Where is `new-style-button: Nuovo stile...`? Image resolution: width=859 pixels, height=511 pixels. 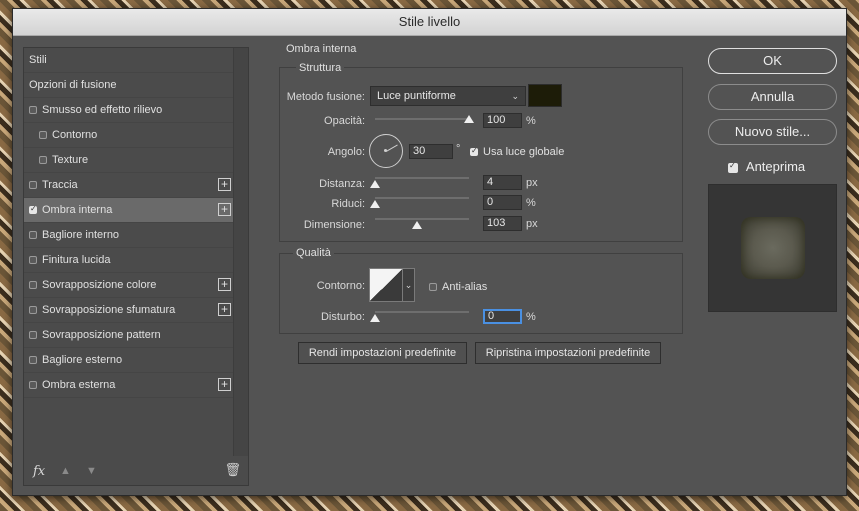 new-style-button: Nuovo stile... is located at coordinates (772, 132).